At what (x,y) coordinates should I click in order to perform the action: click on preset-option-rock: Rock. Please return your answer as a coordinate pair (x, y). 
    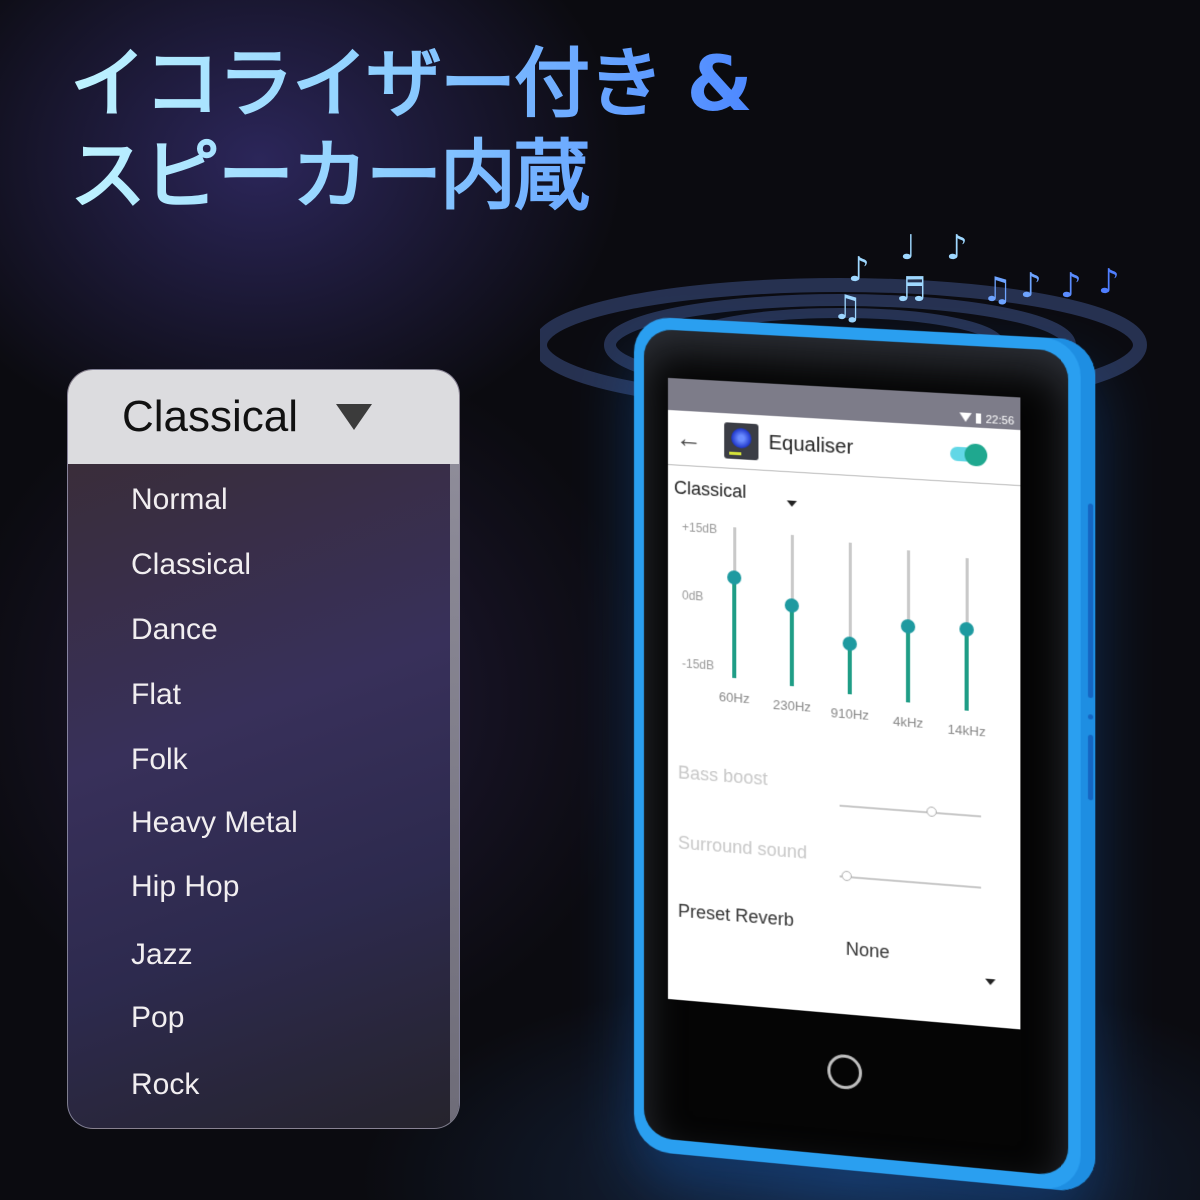
    Looking at the image, I should click on (165, 1085).